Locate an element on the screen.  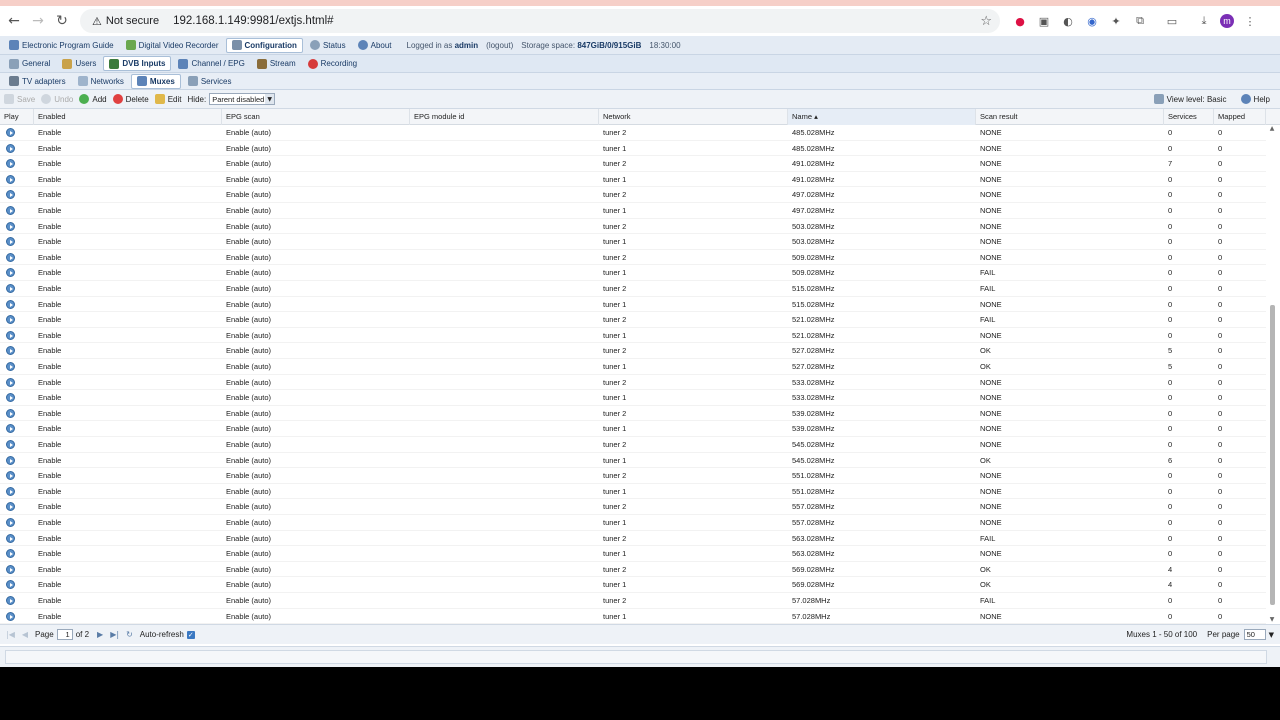
next-page-icon: ▶ is located at coordinates (100, 634).